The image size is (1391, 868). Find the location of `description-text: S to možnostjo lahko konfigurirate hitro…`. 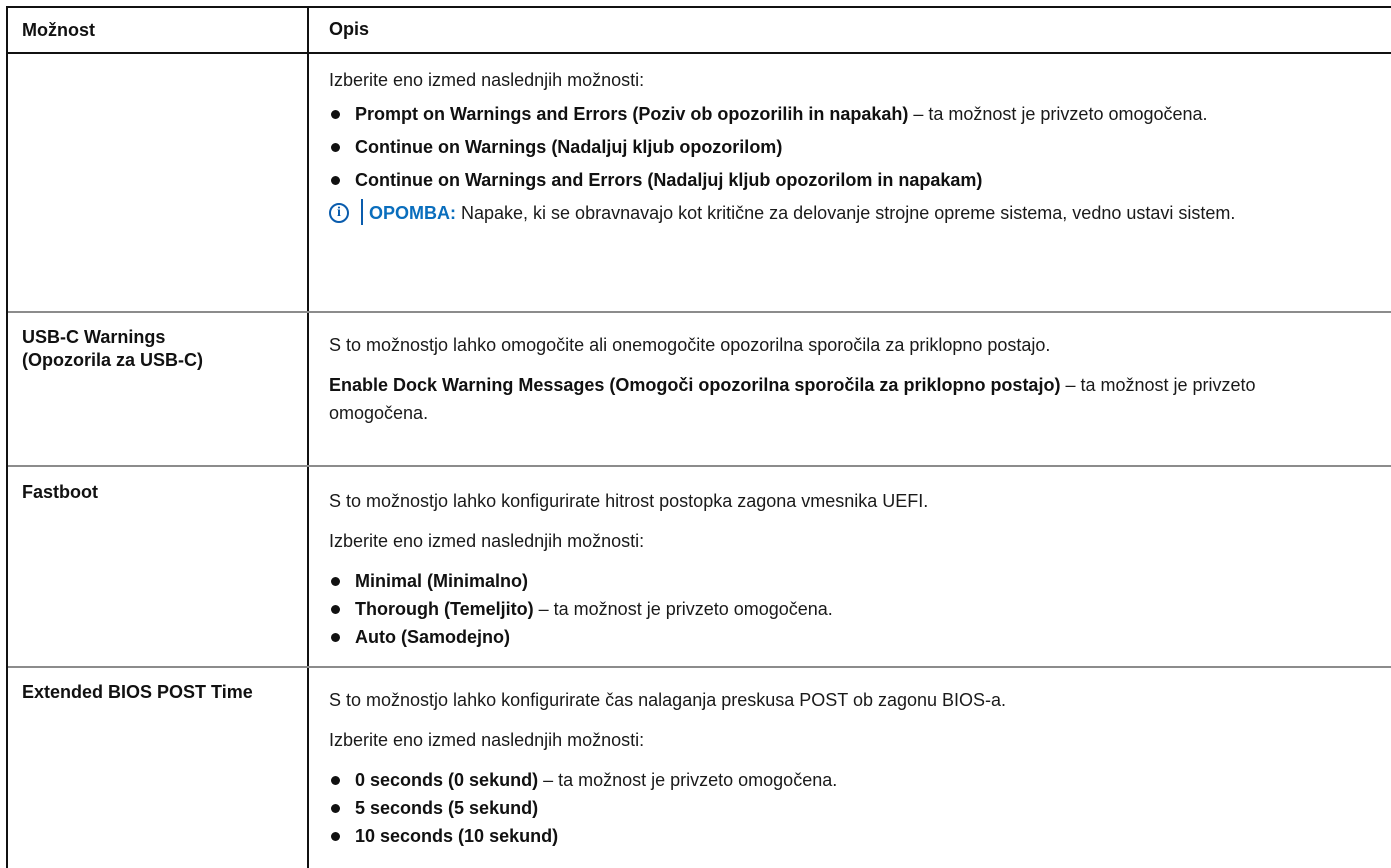

description-text: S to možnostjo lahko konfigurirate hitro… is located at coordinates (629, 501).